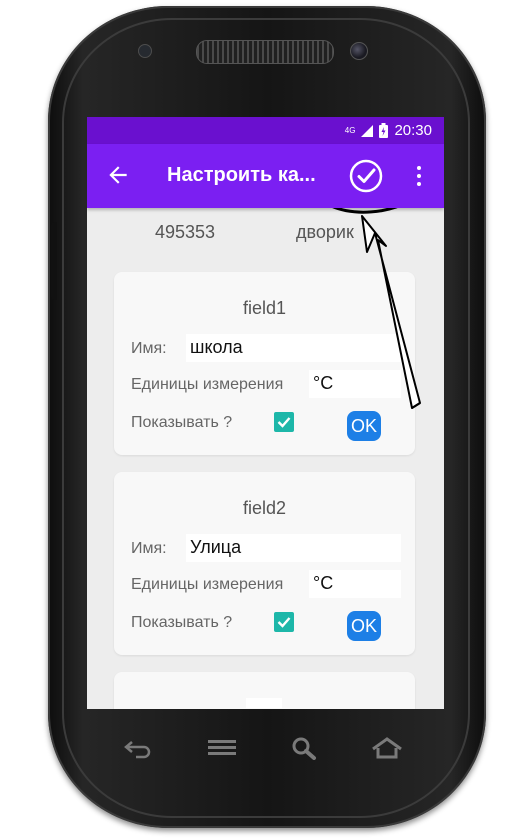 Image resolution: width=530 pixels, height=840 pixels. What do you see at coordinates (264, 308) in the screenshot?
I see `field-title: field1` at bounding box center [264, 308].